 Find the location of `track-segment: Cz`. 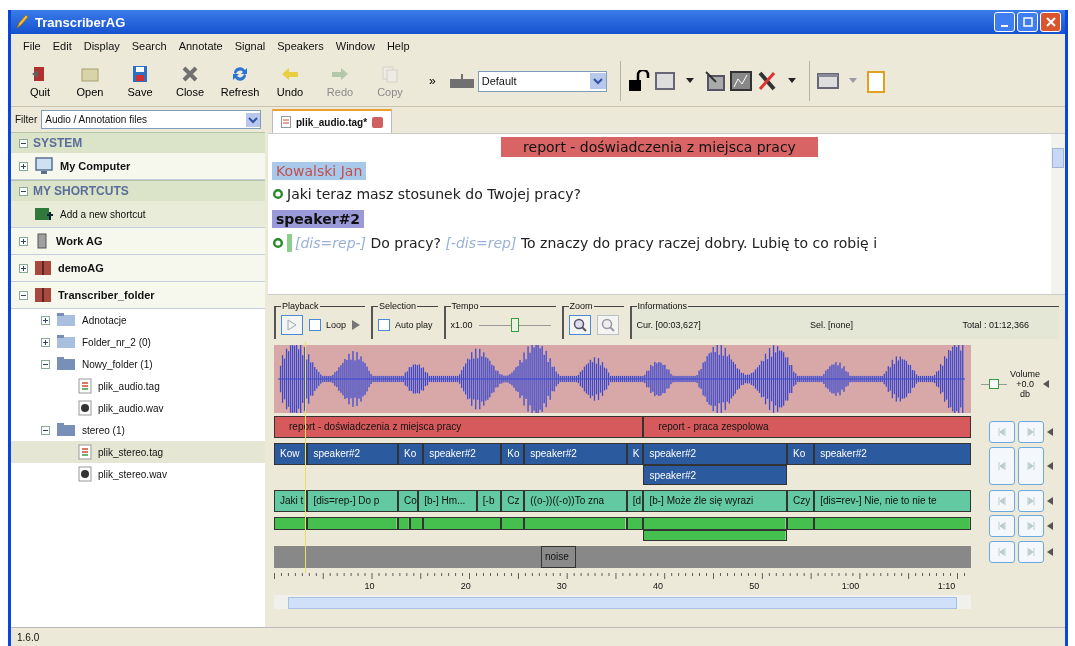

track-segment: Cz is located at coordinates (513, 501).